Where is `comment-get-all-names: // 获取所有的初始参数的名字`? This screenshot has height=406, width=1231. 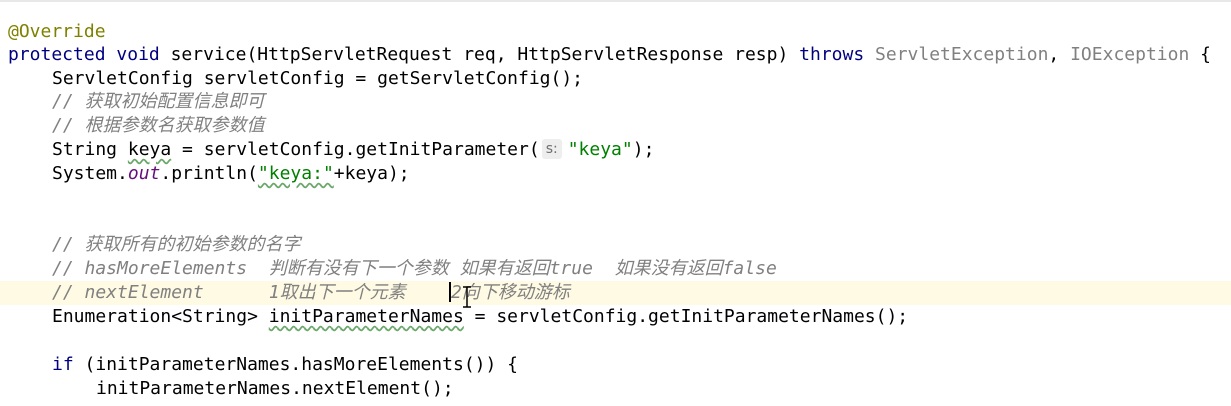 comment-get-all-names: // 获取所有的初始参数的名字 is located at coordinates (176, 244).